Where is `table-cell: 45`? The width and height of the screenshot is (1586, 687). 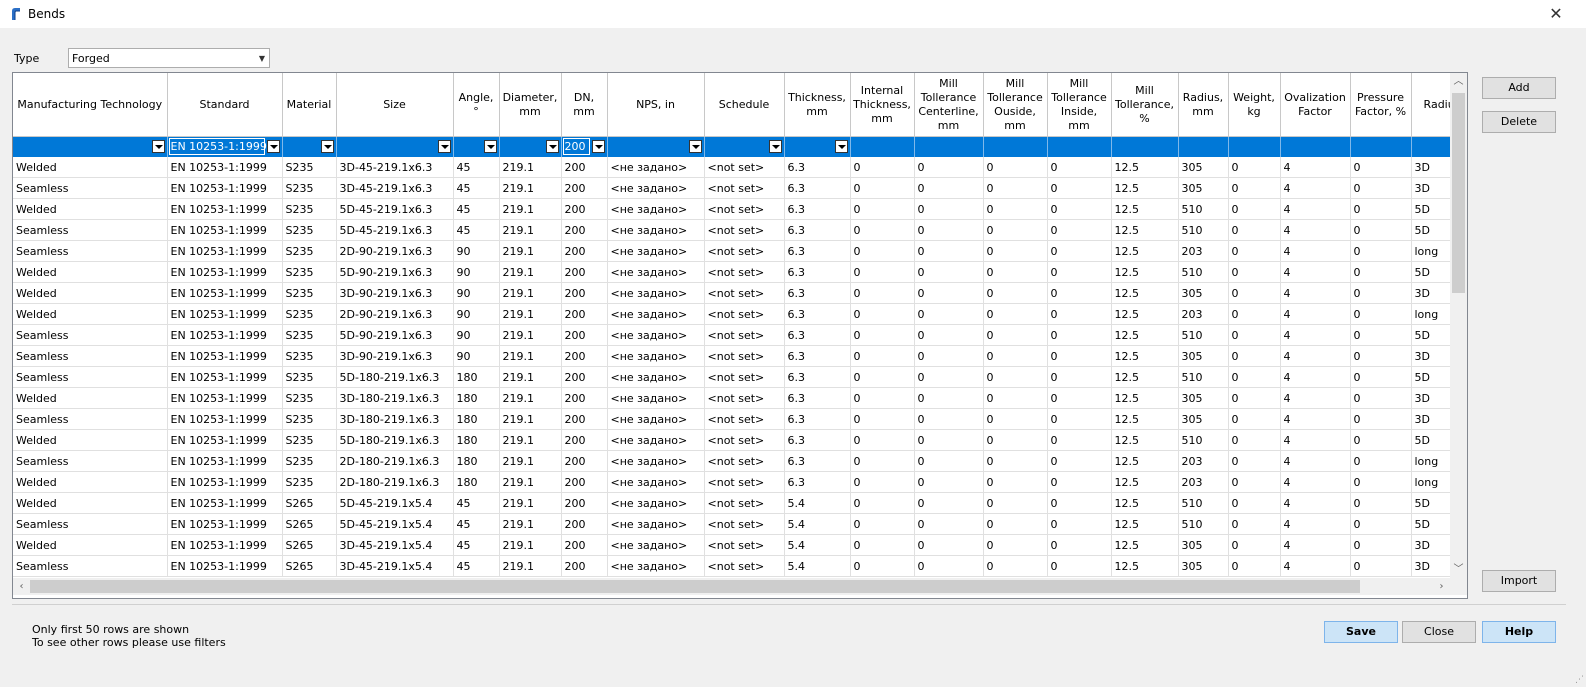
table-cell: 45 is located at coordinates (476, 566).